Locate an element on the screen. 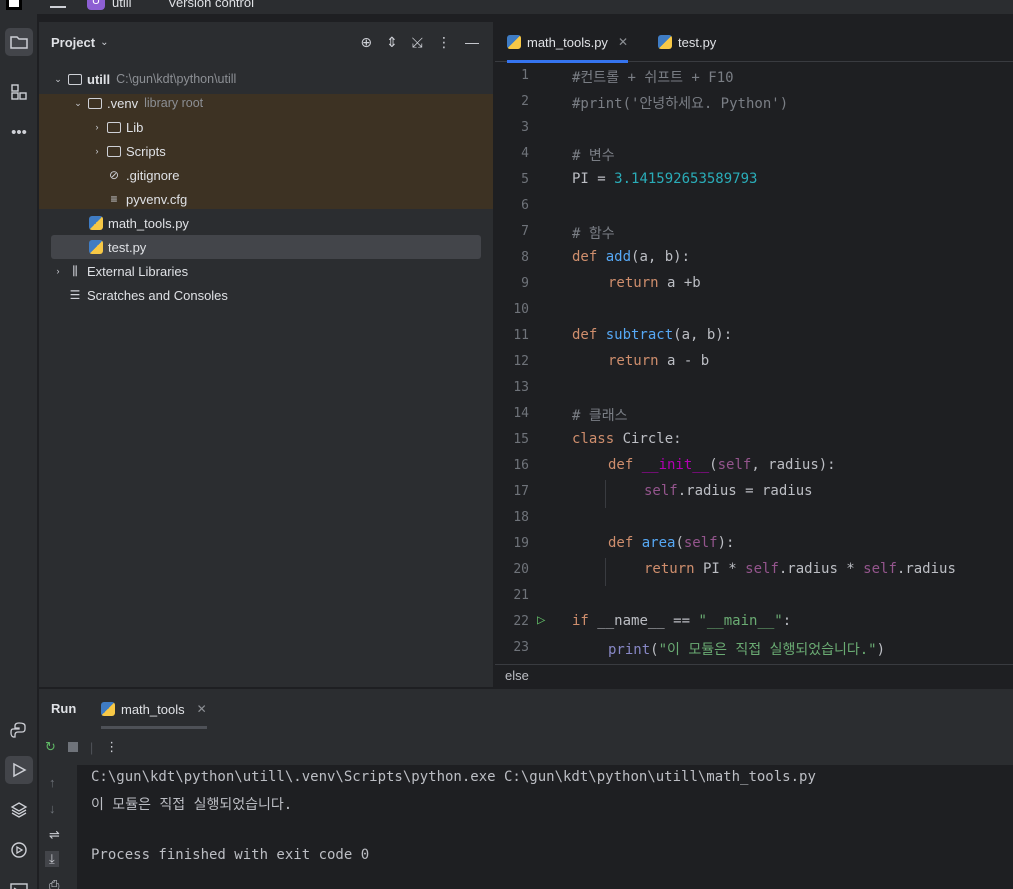 Image resolution: width=1013 pixels, height=889 pixels. tree-item-scripts: › Scripts is located at coordinates (128, 151).